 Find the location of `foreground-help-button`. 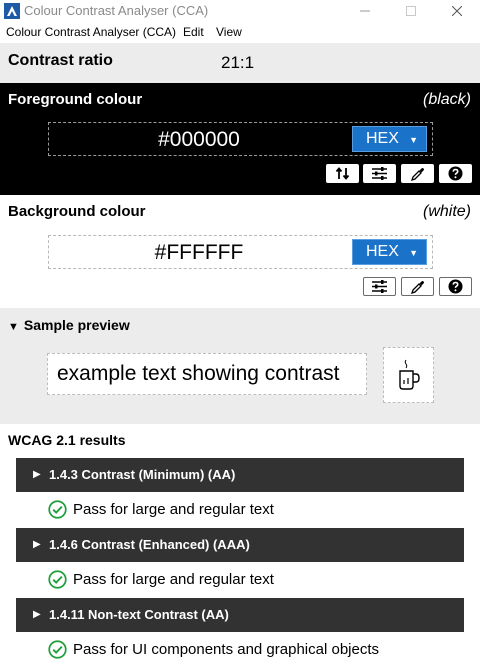

foreground-help-button is located at coordinates (455, 173).